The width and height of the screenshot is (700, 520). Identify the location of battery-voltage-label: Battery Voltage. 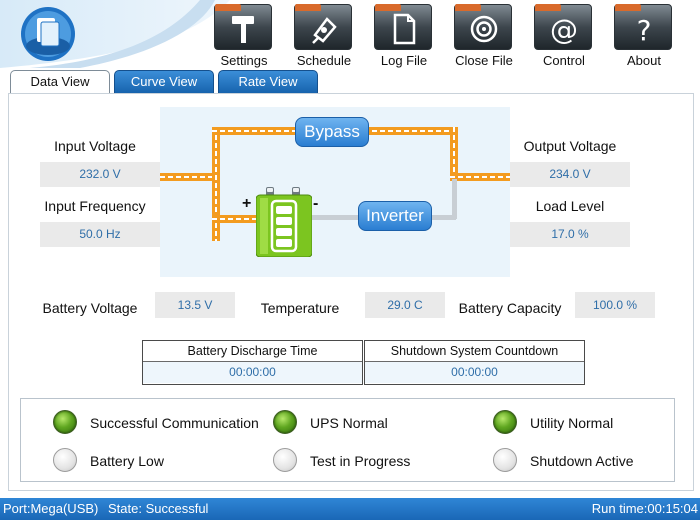
(90, 308).